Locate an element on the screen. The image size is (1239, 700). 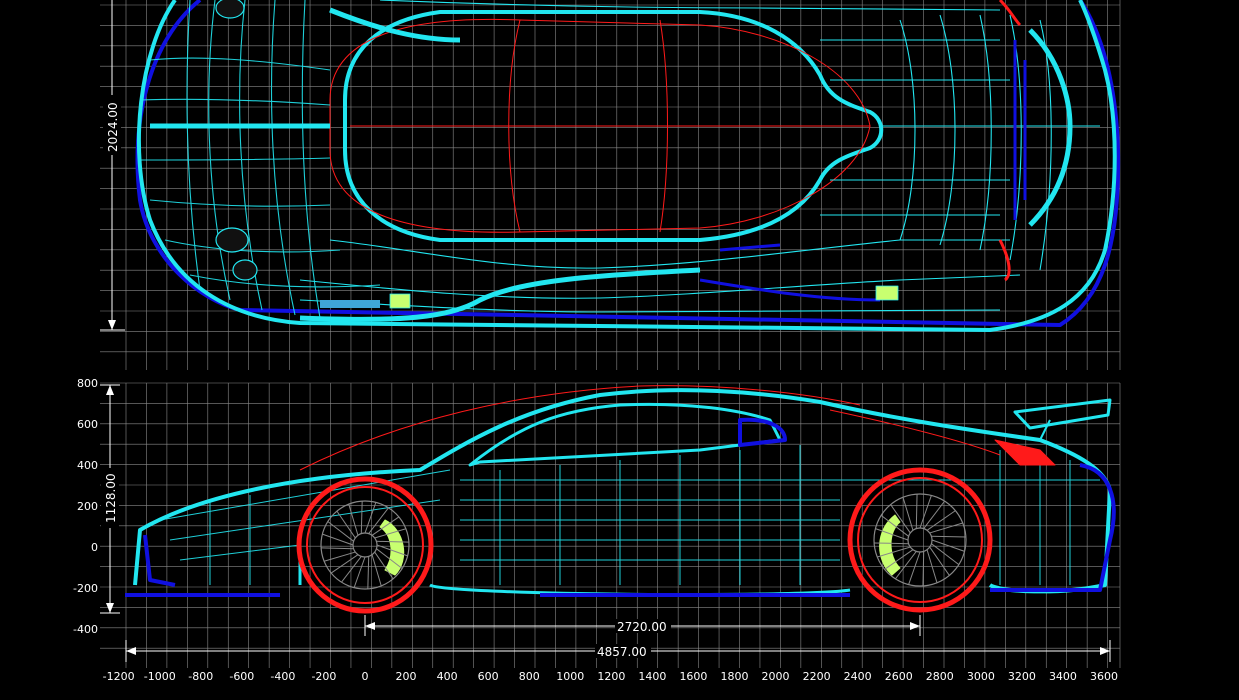
x-axis-tick-label: 2400 is located at coordinates (858, 676).